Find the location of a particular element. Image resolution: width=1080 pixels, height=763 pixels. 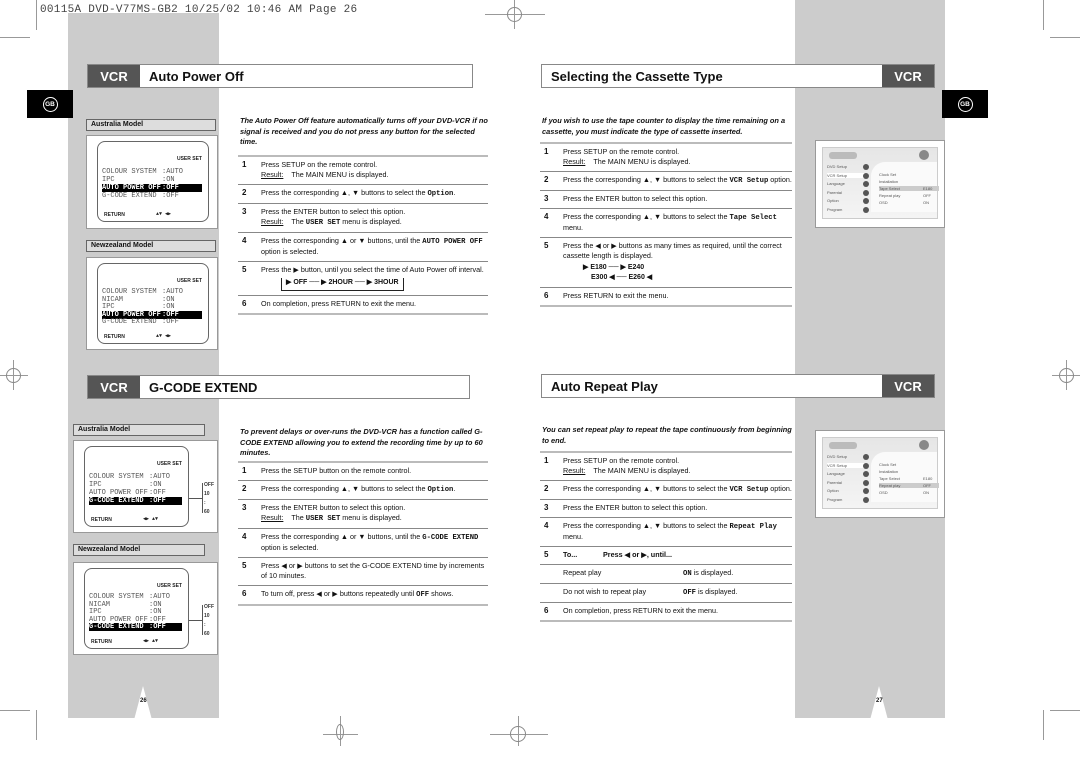

menu-option-name: G-CODE EXTEND is located at coordinates (450, 538).